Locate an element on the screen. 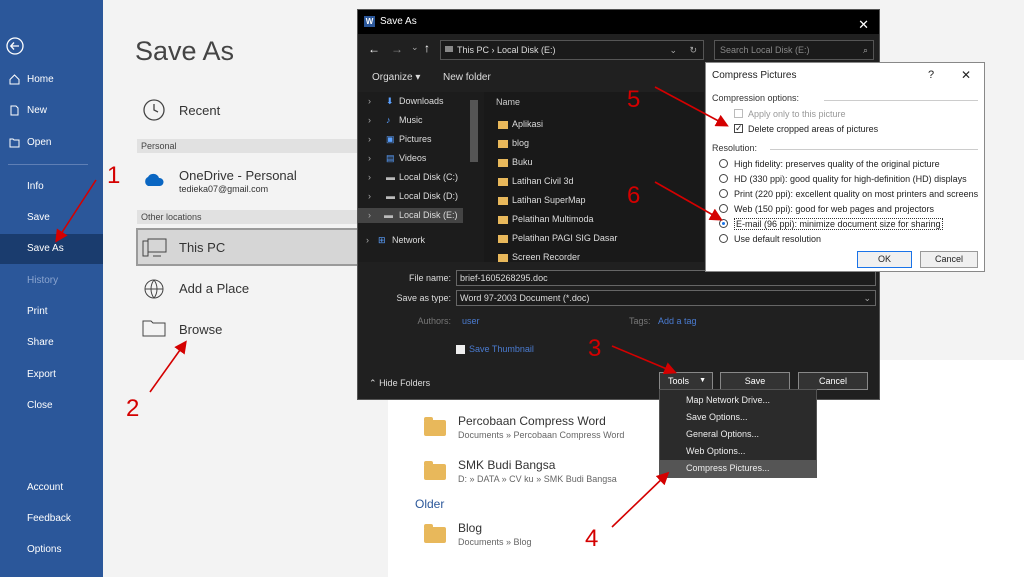  file-row: Pelatihan Multimoda is located at coordinates (546, 219).